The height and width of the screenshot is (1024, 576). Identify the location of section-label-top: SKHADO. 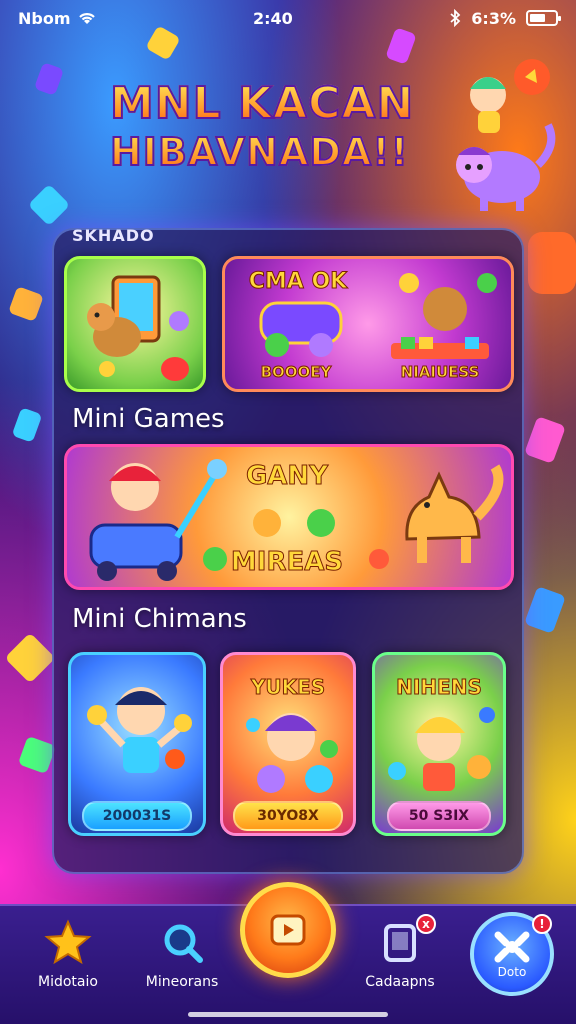
(113, 235).